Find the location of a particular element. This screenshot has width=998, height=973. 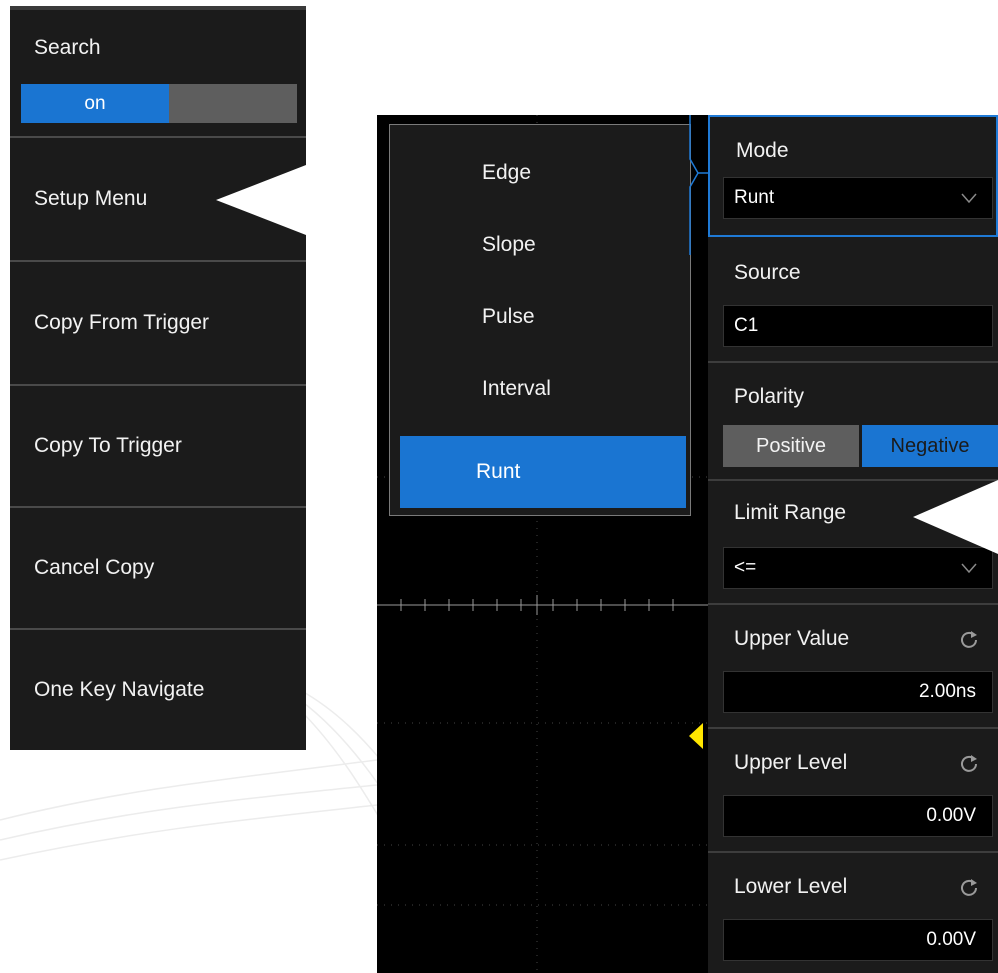

trigger-type-menu: Edge Slope Pulse Interval Runt is located at coordinates (540, 320).